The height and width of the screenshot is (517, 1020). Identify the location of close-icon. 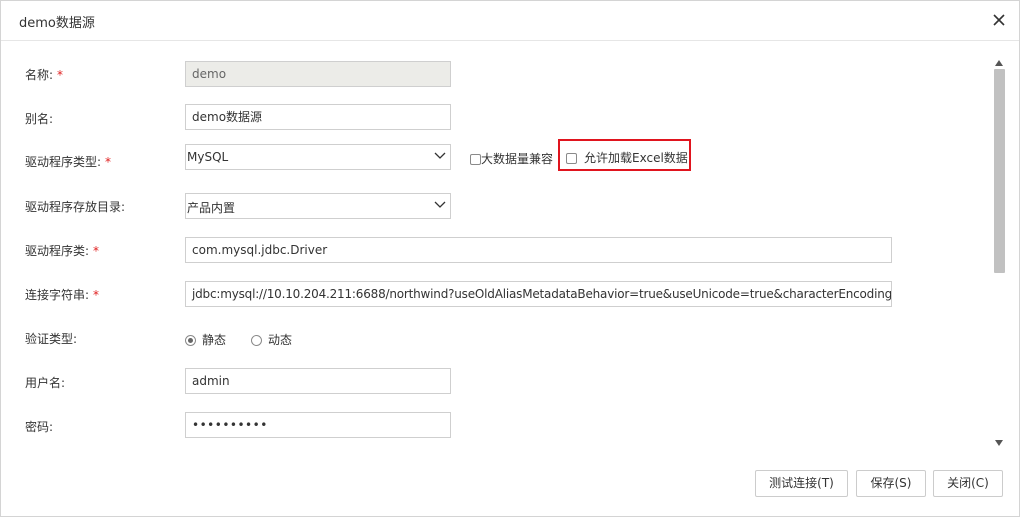
(999, 20).